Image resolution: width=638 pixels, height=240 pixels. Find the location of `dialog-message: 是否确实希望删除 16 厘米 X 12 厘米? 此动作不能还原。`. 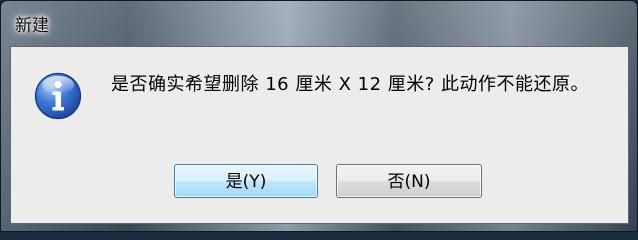

dialog-message: 是否确实希望删除 16 厘米 X 12 厘米? 此动作不能还原。 is located at coordinates (350, 84).